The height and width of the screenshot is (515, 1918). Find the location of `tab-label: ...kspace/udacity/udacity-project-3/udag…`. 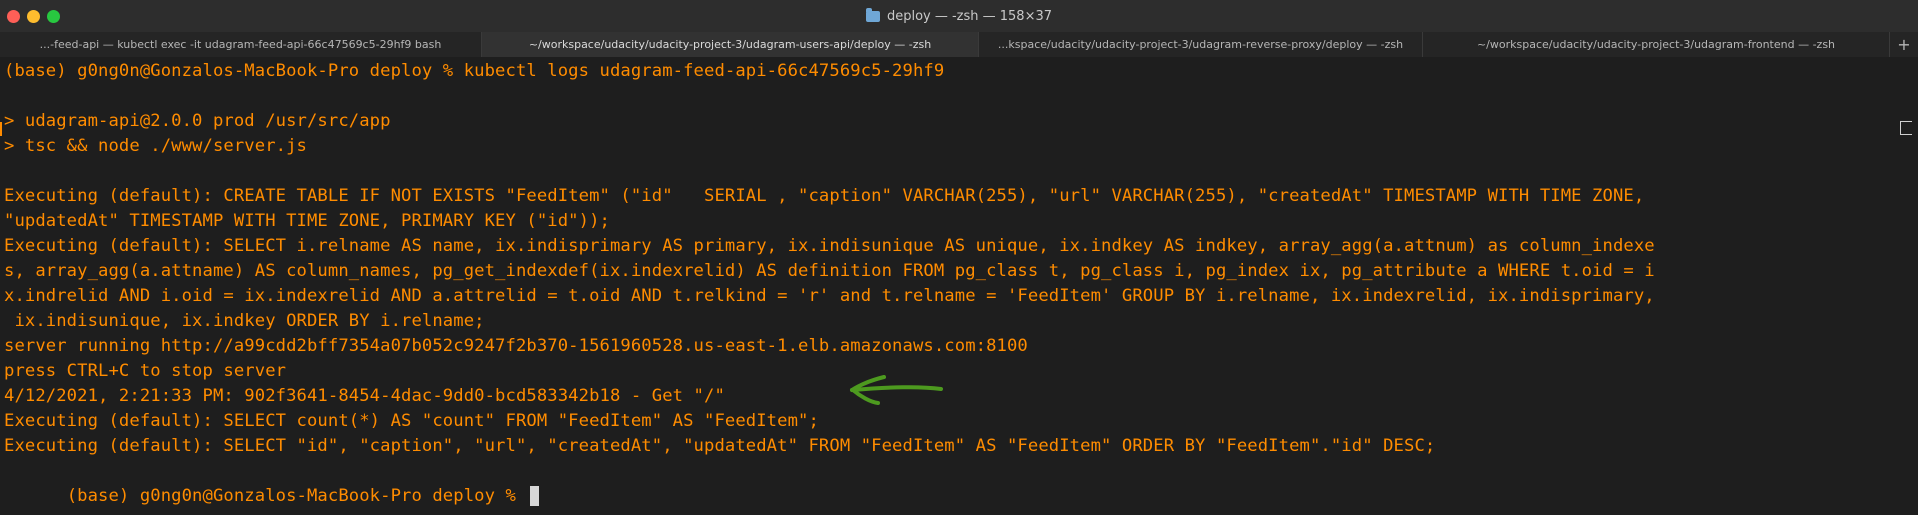

tab-label: ...kspace/udacity/udacity-project-3/udag… is located at coordinates (1200, 44).